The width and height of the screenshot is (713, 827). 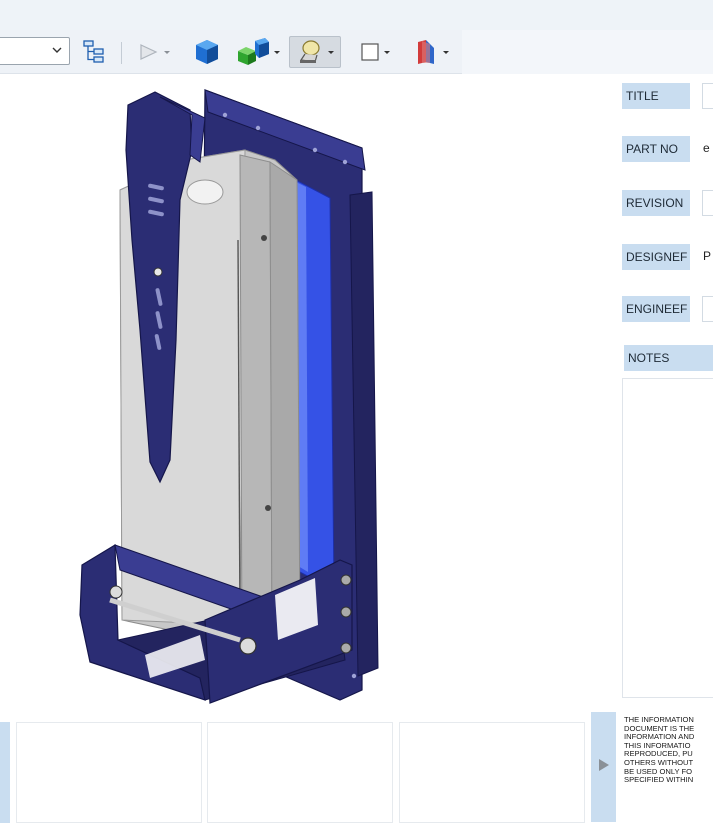 I want to click on tree-icon, so click(x=93, y=51).